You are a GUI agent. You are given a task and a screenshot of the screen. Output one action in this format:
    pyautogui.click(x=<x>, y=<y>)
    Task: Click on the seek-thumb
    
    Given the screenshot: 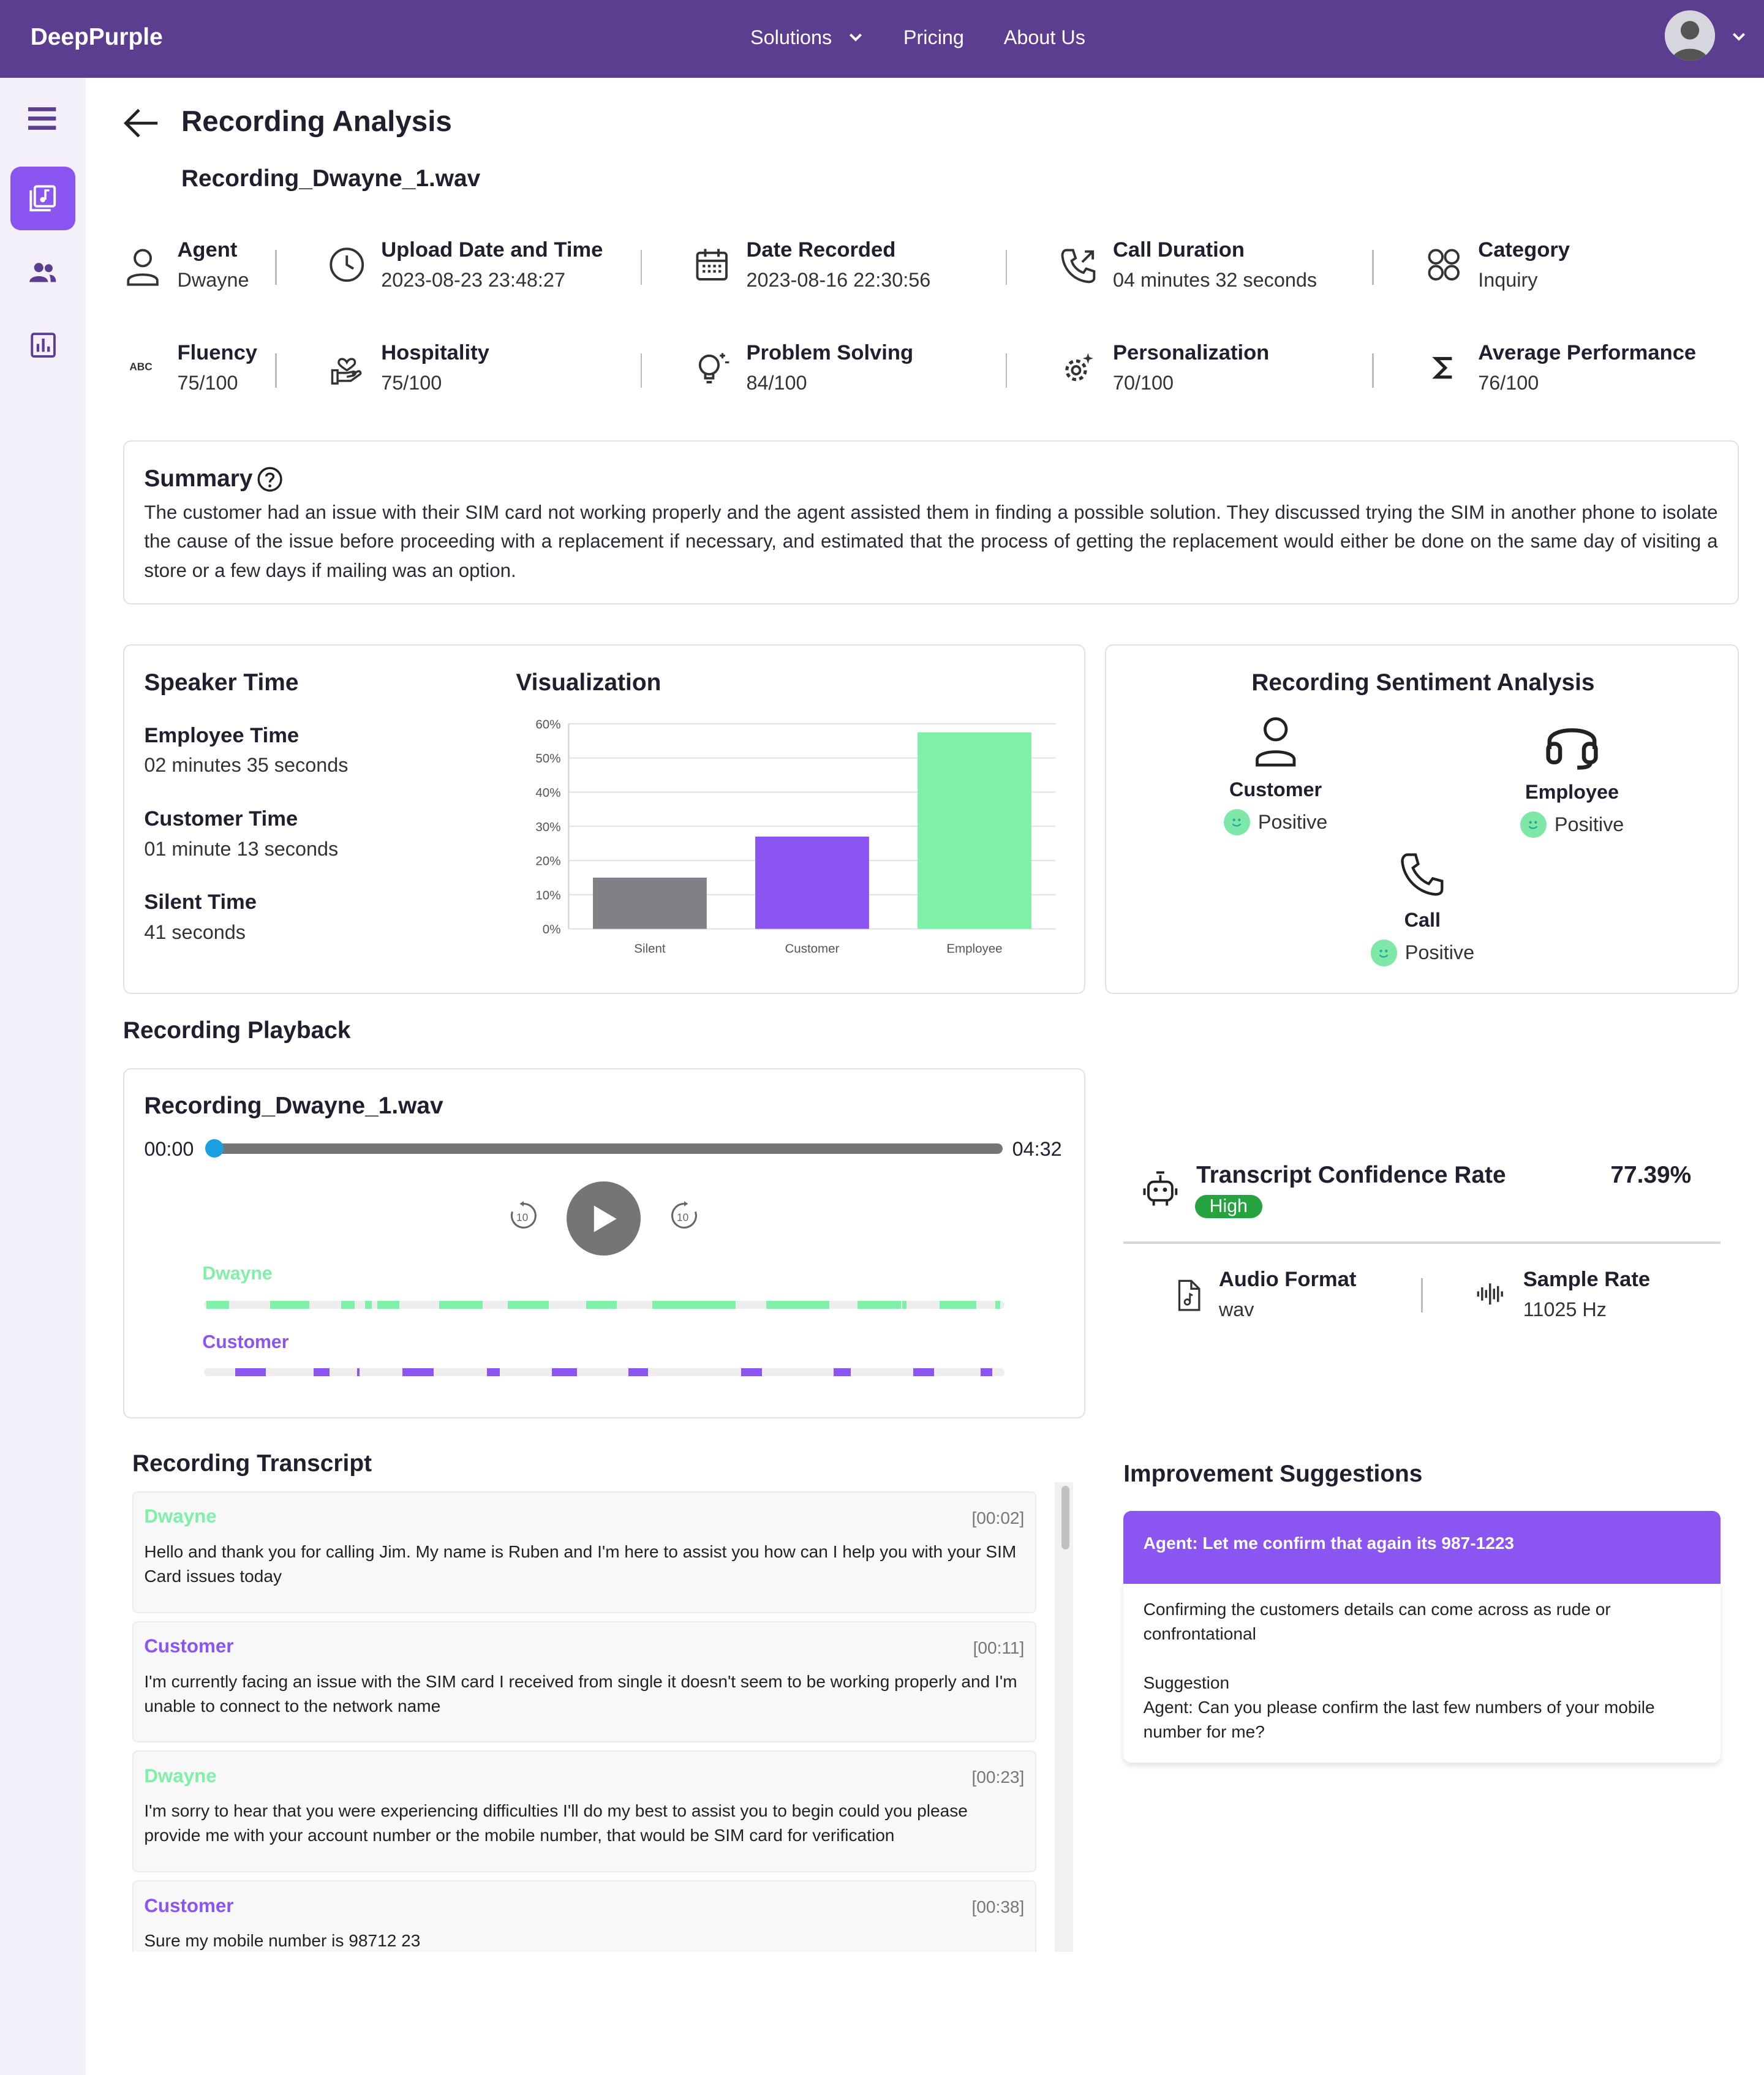 What is the action you would take?
    pyautogui.click(x=215, y=1148)
    